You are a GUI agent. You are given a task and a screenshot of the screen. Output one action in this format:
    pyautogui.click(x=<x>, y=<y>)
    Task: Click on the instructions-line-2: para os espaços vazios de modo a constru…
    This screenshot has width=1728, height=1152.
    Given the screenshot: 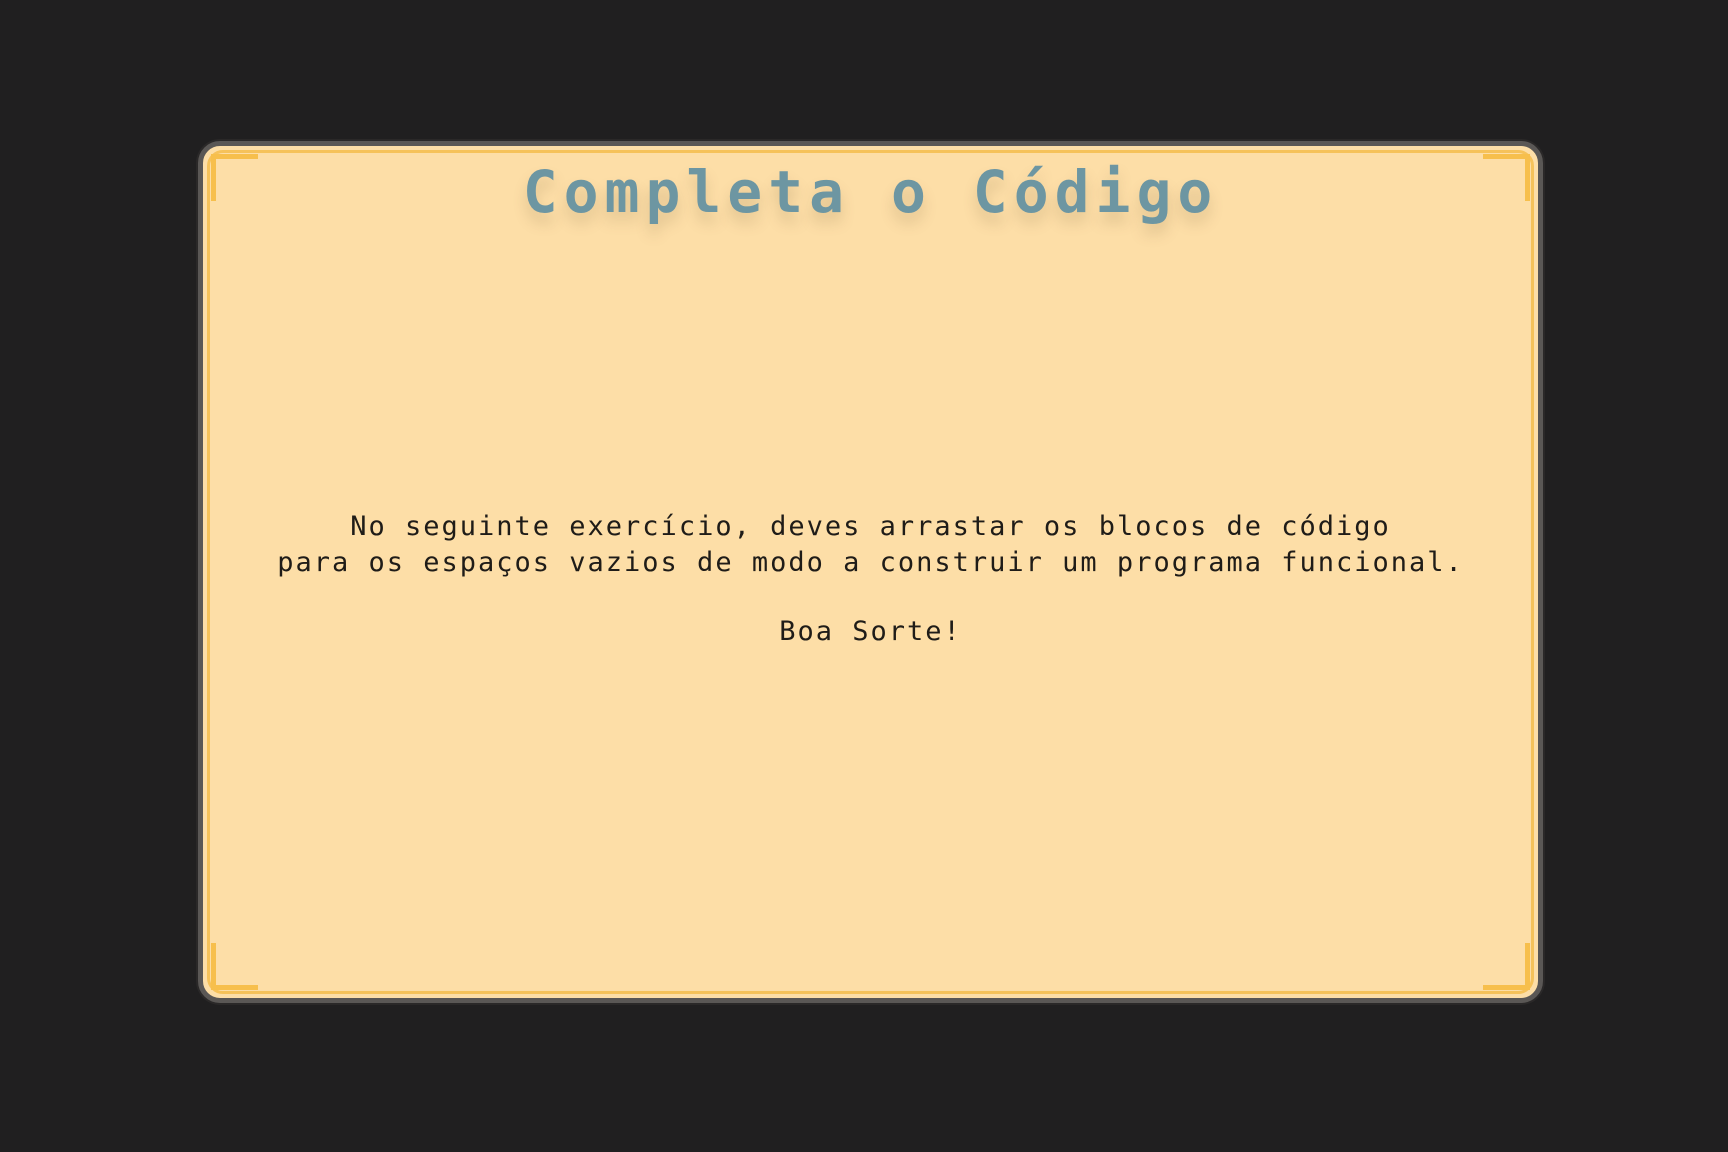 What is the action you would take?
    pyautogui.click(x=870, y=562)
    